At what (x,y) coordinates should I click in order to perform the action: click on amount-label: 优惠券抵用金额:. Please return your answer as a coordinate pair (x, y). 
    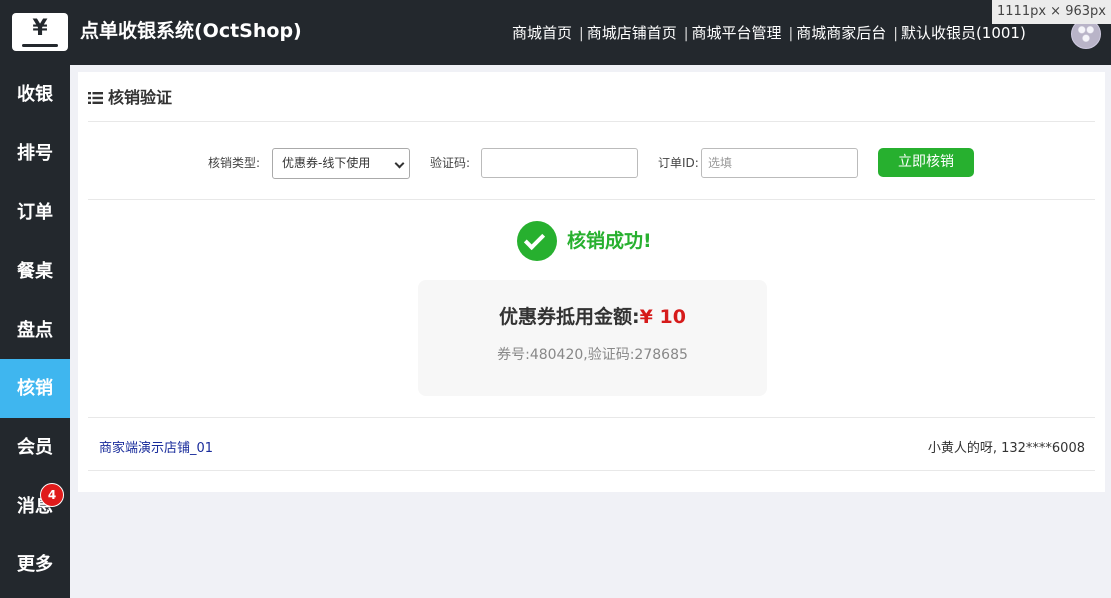
    Looking at the image, I should click on (569, 317).